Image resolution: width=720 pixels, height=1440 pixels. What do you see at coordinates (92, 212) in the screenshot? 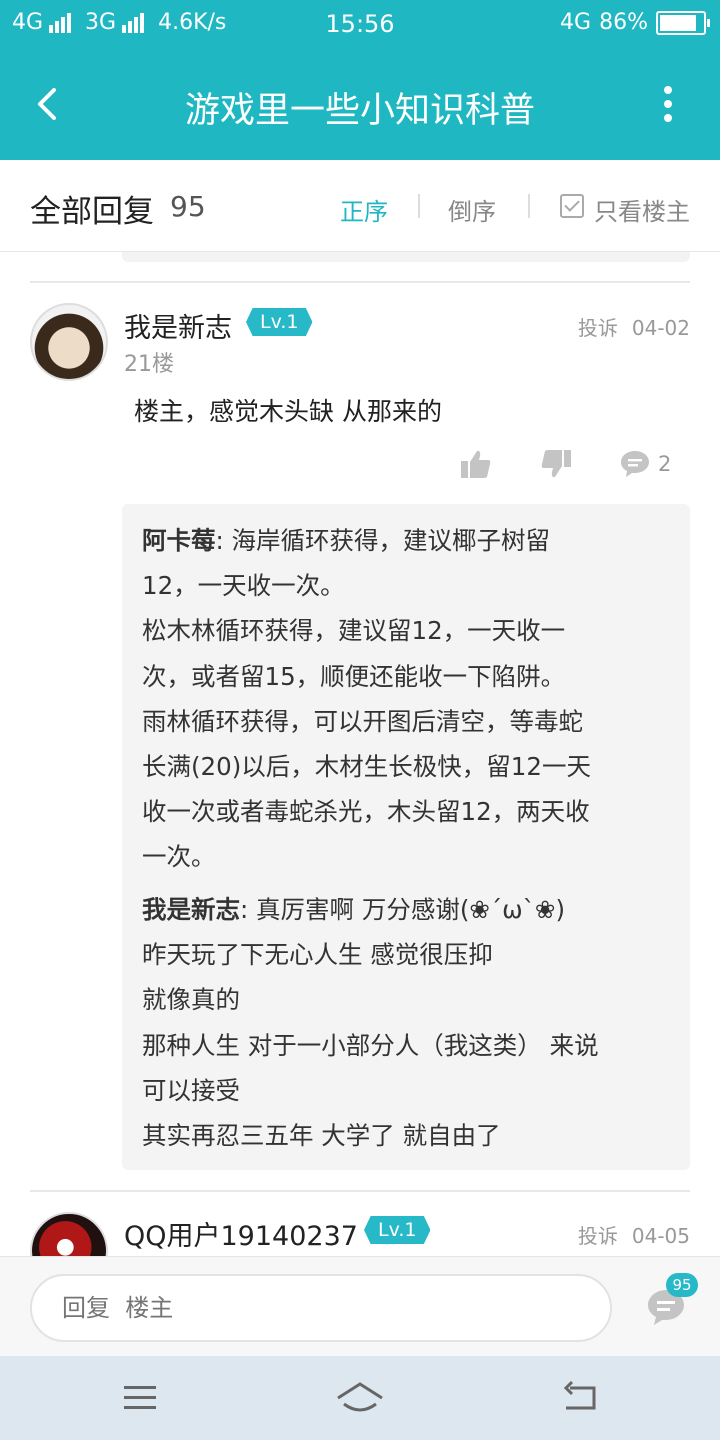
I see `all-replies-label: 全部回复` at bounding box center [92, 212].